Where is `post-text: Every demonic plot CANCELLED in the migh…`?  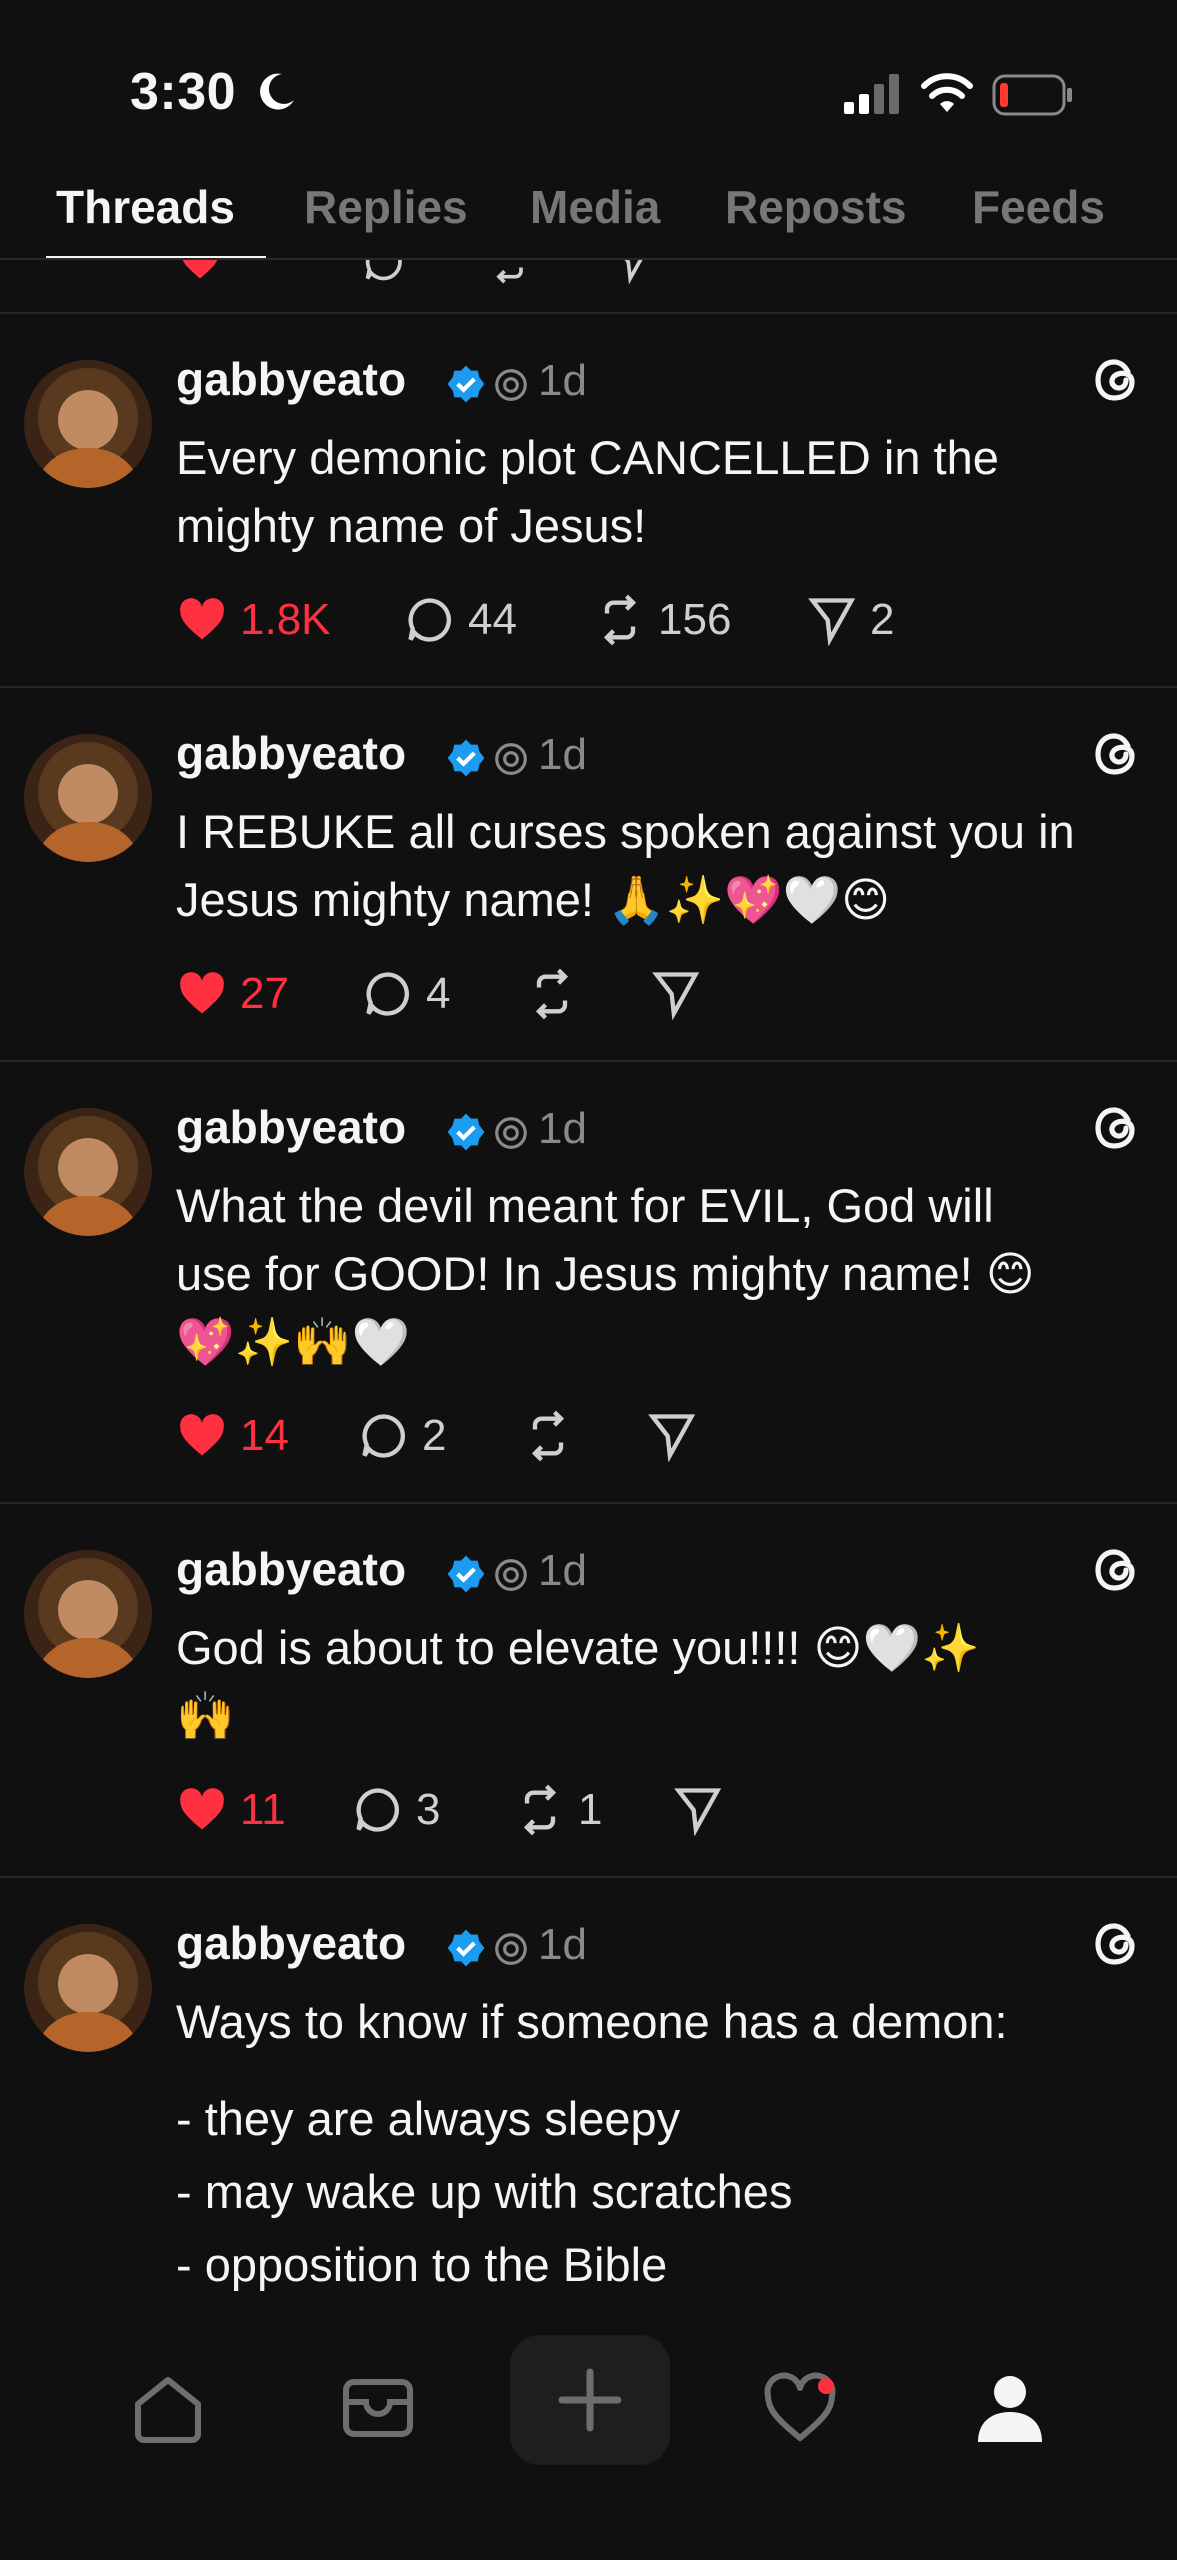
post-text: Every demonic plot CANCELLED in the migh… is located at coordinates (656, 492).